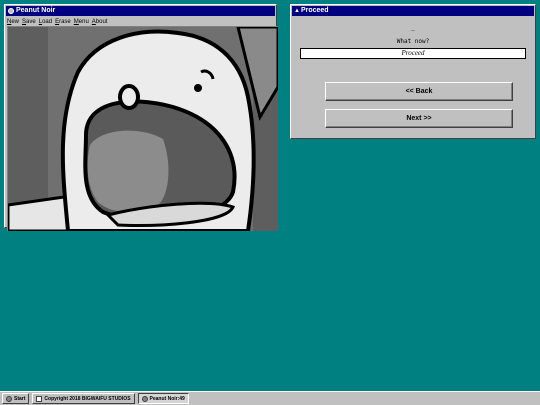 Image resolution: width=540 pixels, height=405 pixels. Describe the element at coordinates (140, 21) in the screenshot. I see `game-menubar: New Save Load Erase Menu About` at that location.